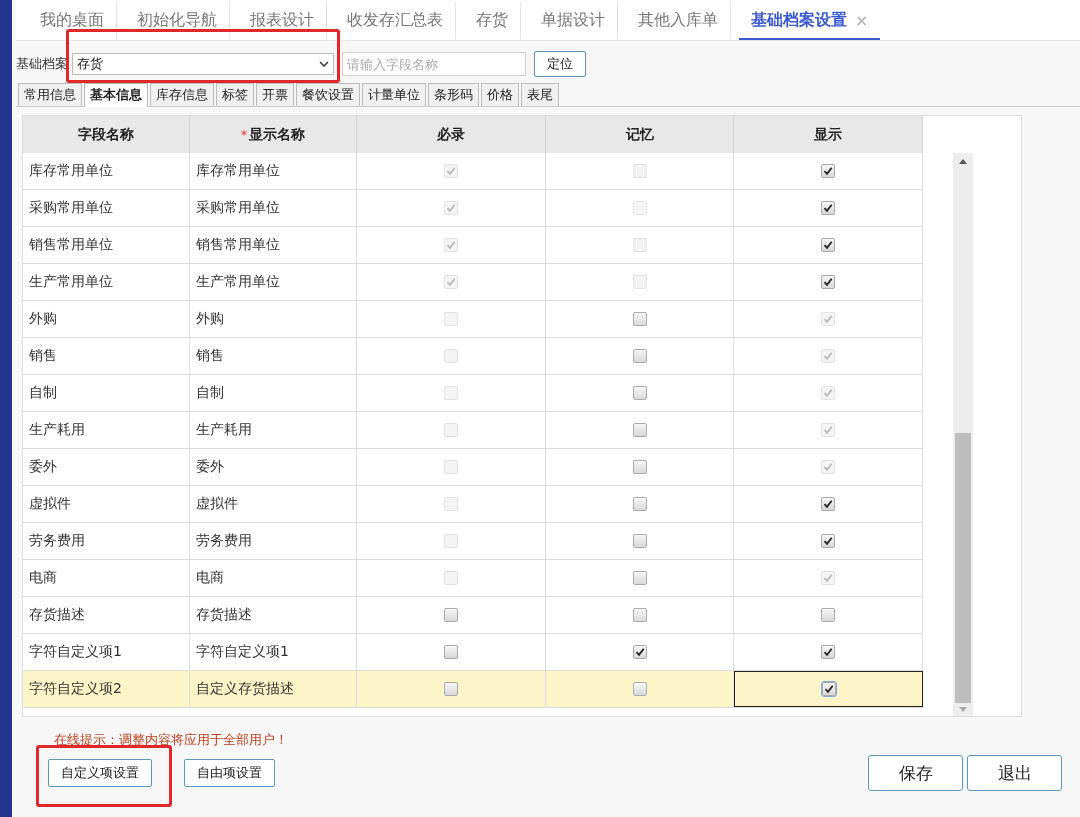  Describe the element at coordinates (229, 773) in the screenshot. I see `settings-button: 自由项设置` at that location.